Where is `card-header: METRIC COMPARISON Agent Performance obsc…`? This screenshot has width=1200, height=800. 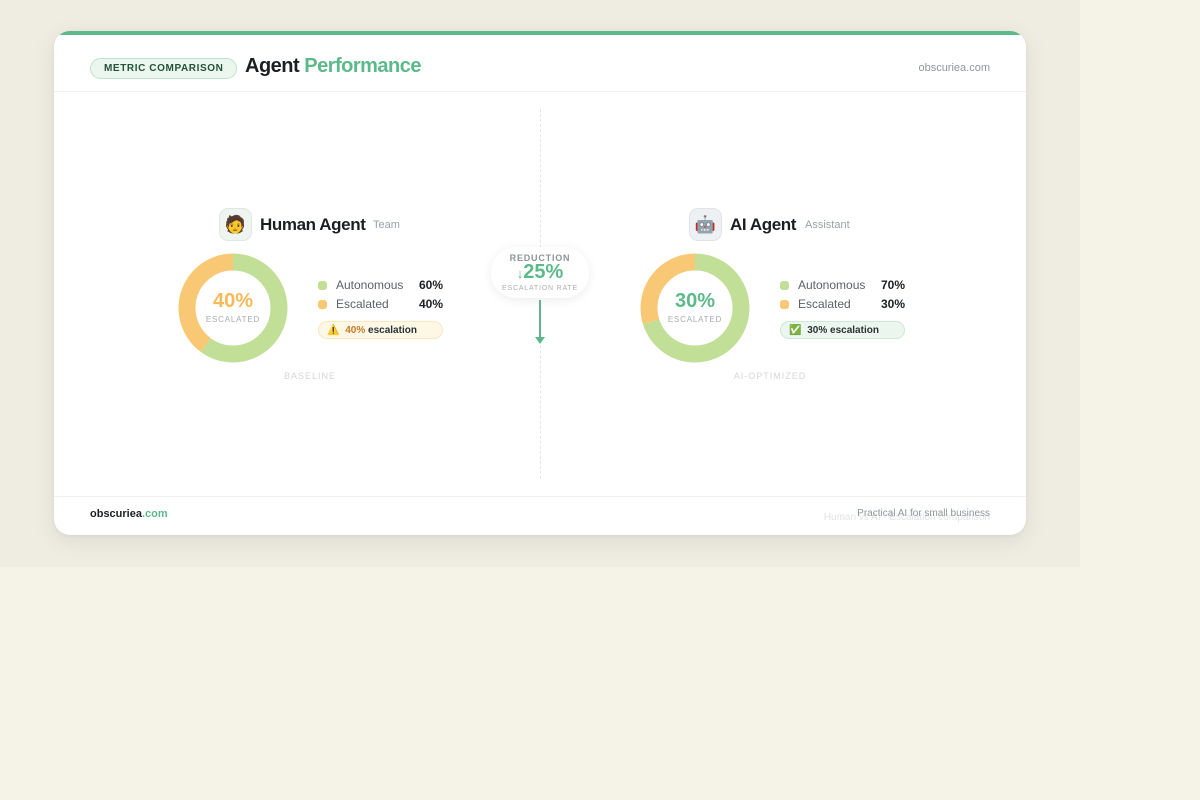 card-header: METRIC COMPARISON Agent Performance obsc… is located at coordinates (540, 63).